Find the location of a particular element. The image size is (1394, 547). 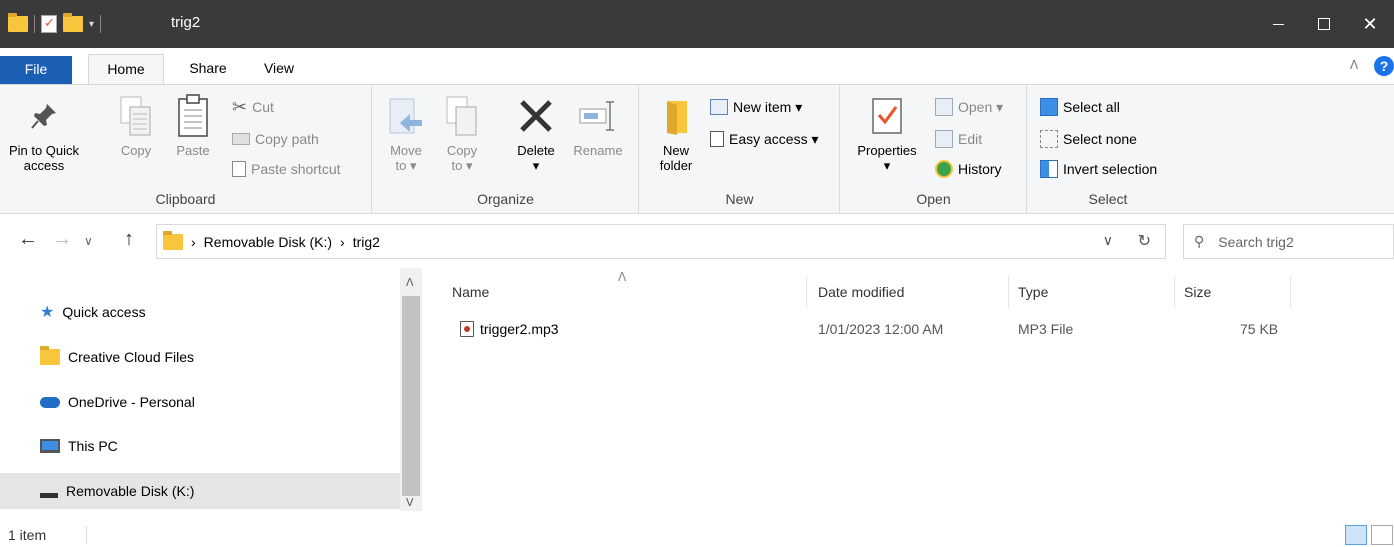

nav-item-quick-access: ★ Quick access is located at coordinates (200, 312).